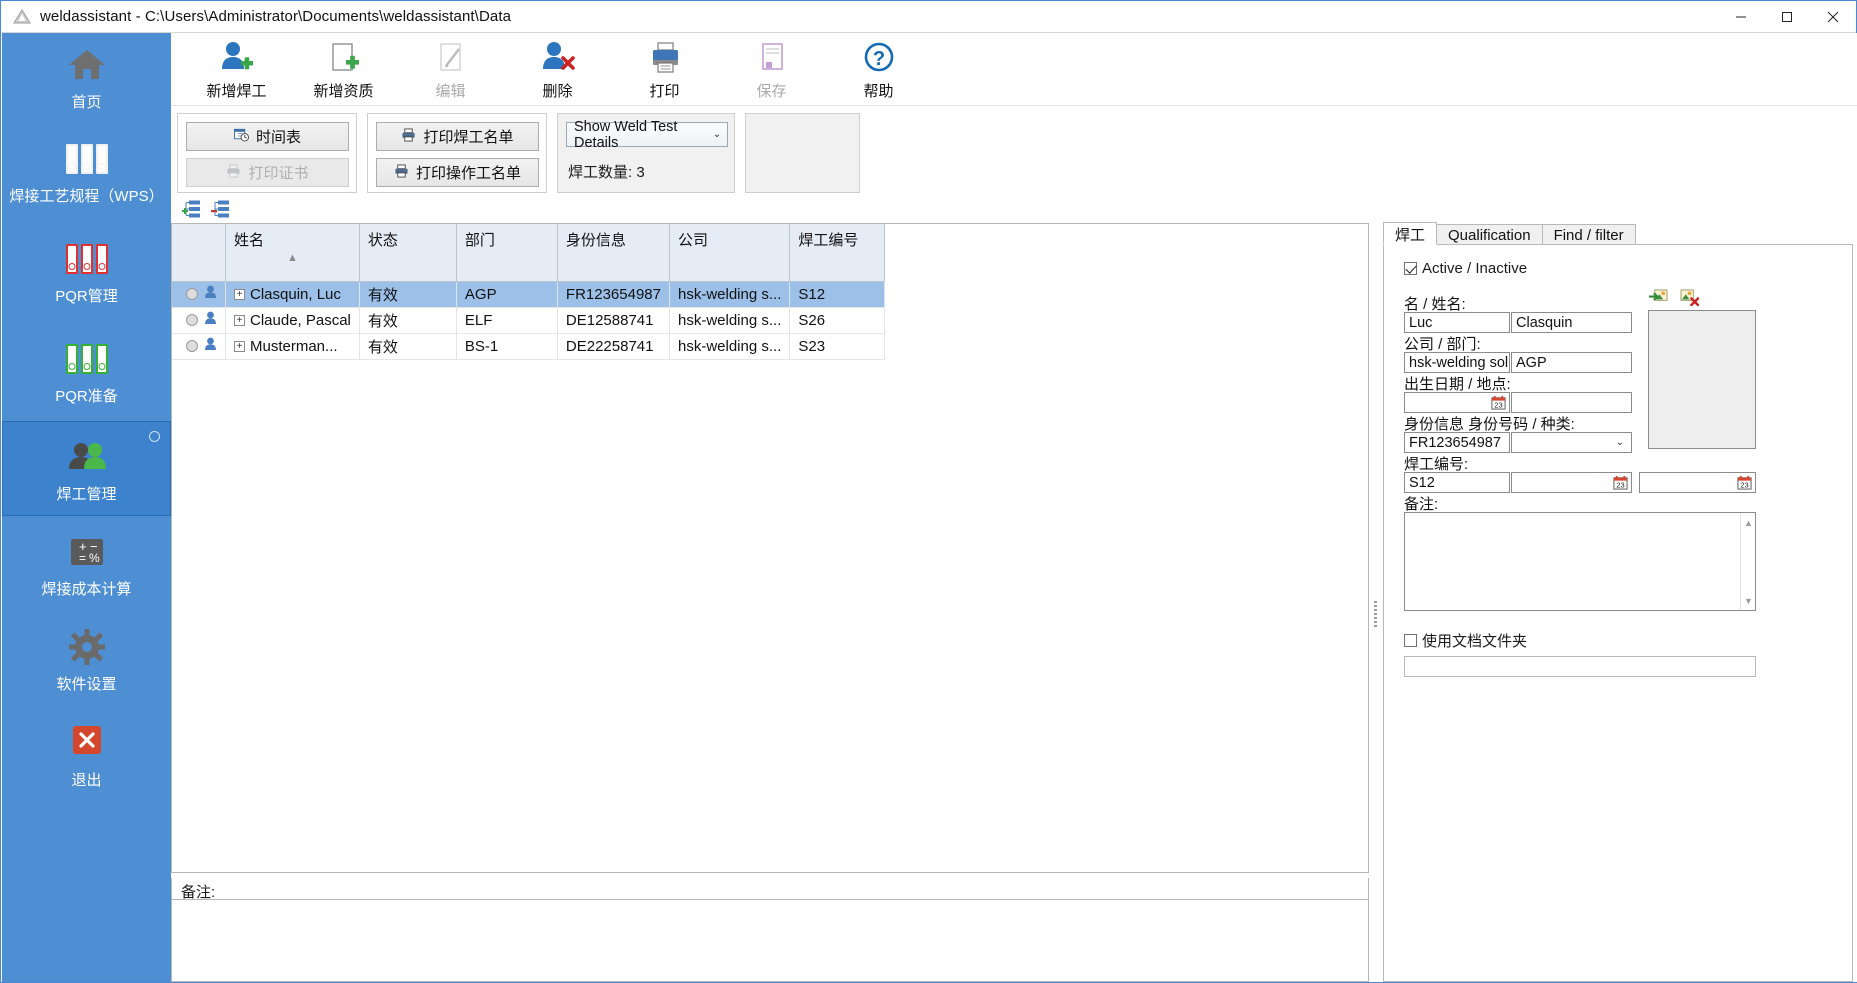 This screenshot has width=1857, height=983. Describe the element at coordinates (86, 753) in the screenshot. I see `sidebar-item-exit: 退出` at that location.